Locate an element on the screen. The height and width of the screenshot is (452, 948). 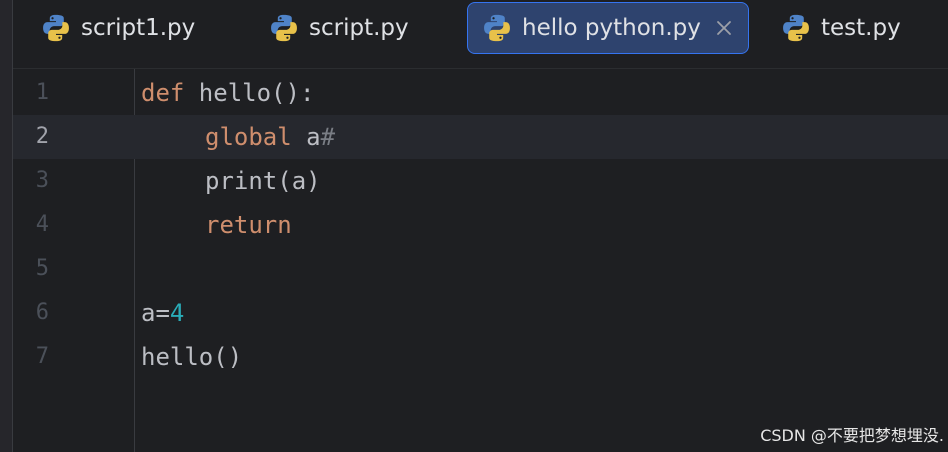
code-text: a=4 is located at coordinates (162, 313).